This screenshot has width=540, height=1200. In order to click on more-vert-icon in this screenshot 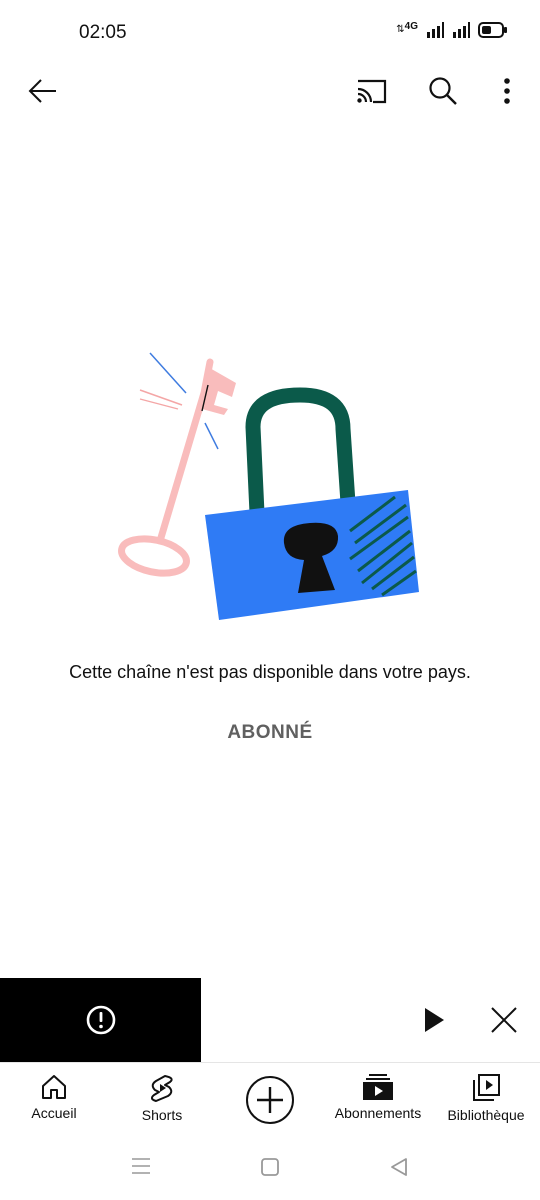, I will do `click(507, 91)`.